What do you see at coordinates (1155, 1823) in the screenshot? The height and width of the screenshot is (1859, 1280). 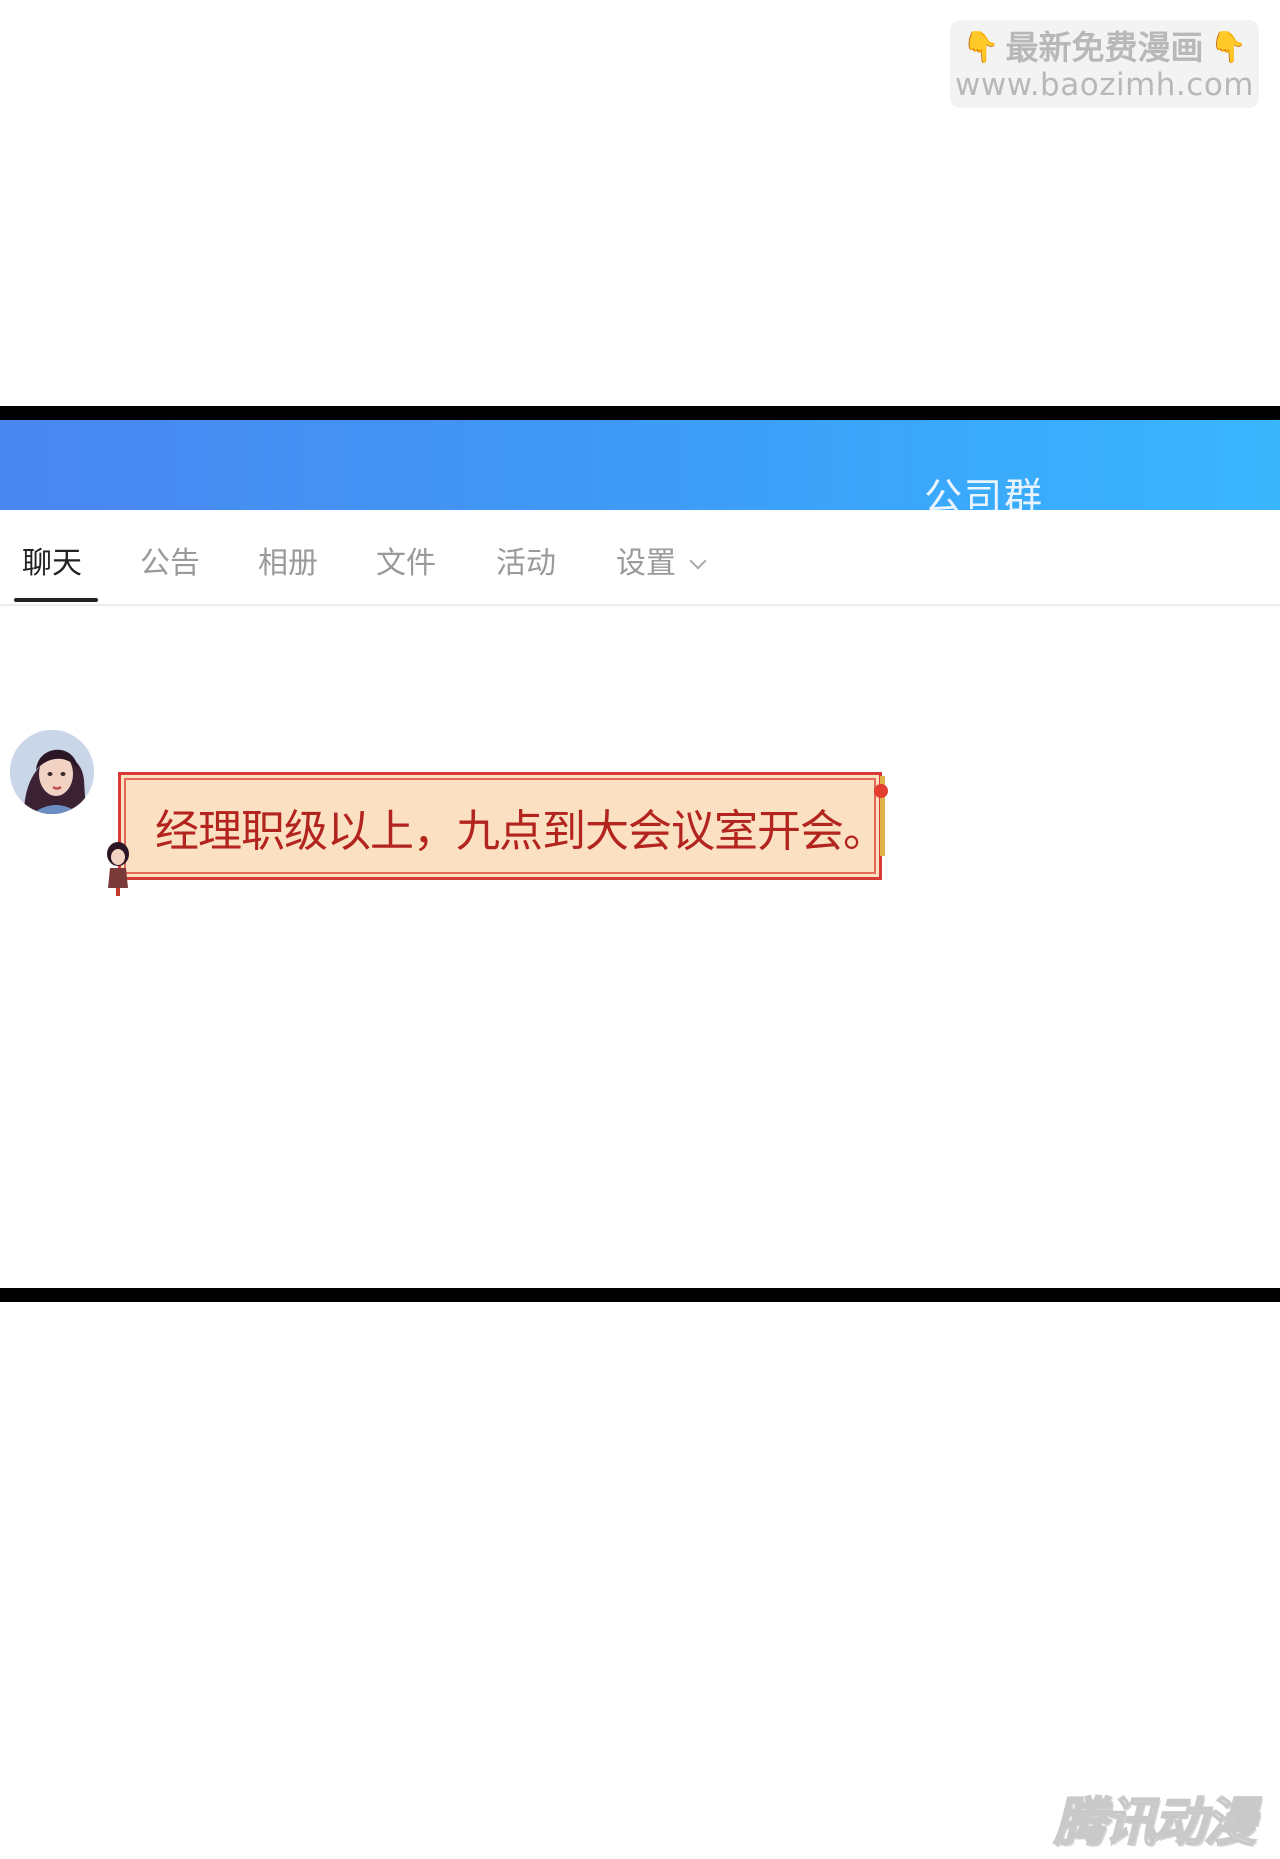 I see `publisher-logo: 腾讯动漫` at bounding box center [1155, 1823].